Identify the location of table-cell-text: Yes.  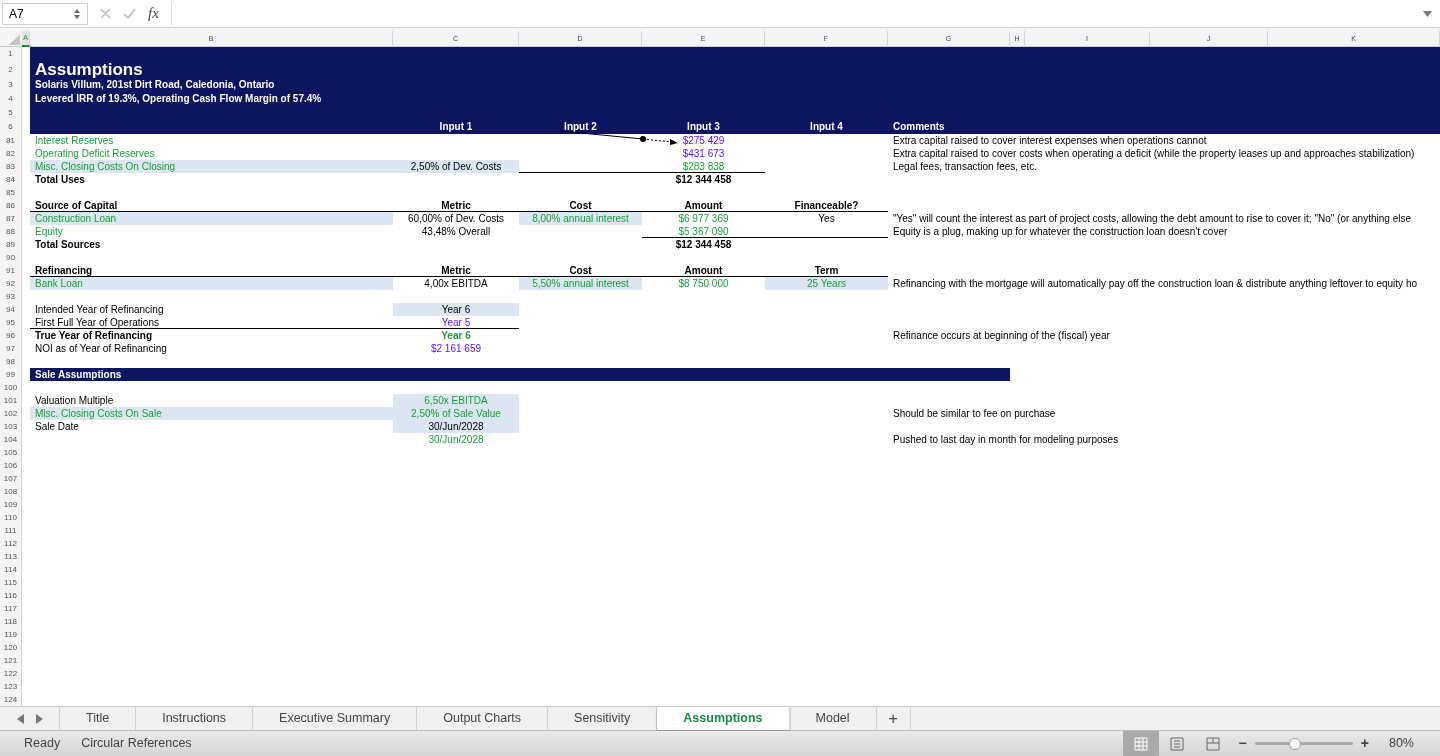
(826, 218).